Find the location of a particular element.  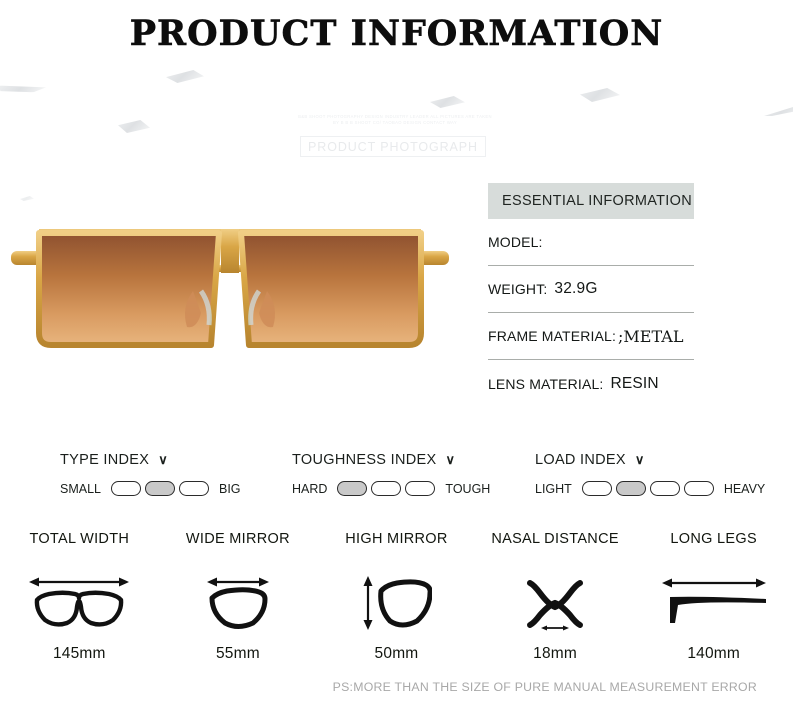

measurement-value: 55mm is located at coordinates (237, 653).